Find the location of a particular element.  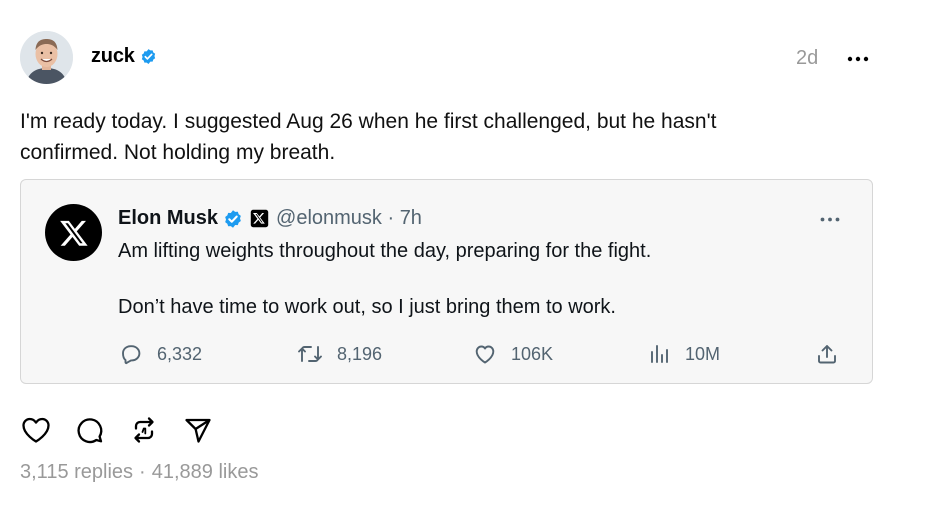

embedded-share-button is located at coordinates (834, 354).